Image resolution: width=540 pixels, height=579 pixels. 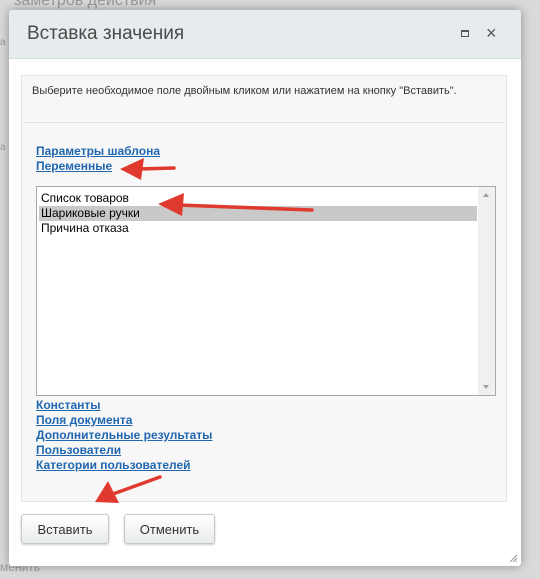 What do you see at coordinates (68, 405) in the screenshot?
I see `link-constants: Константы` at bounding box center [68, 405].